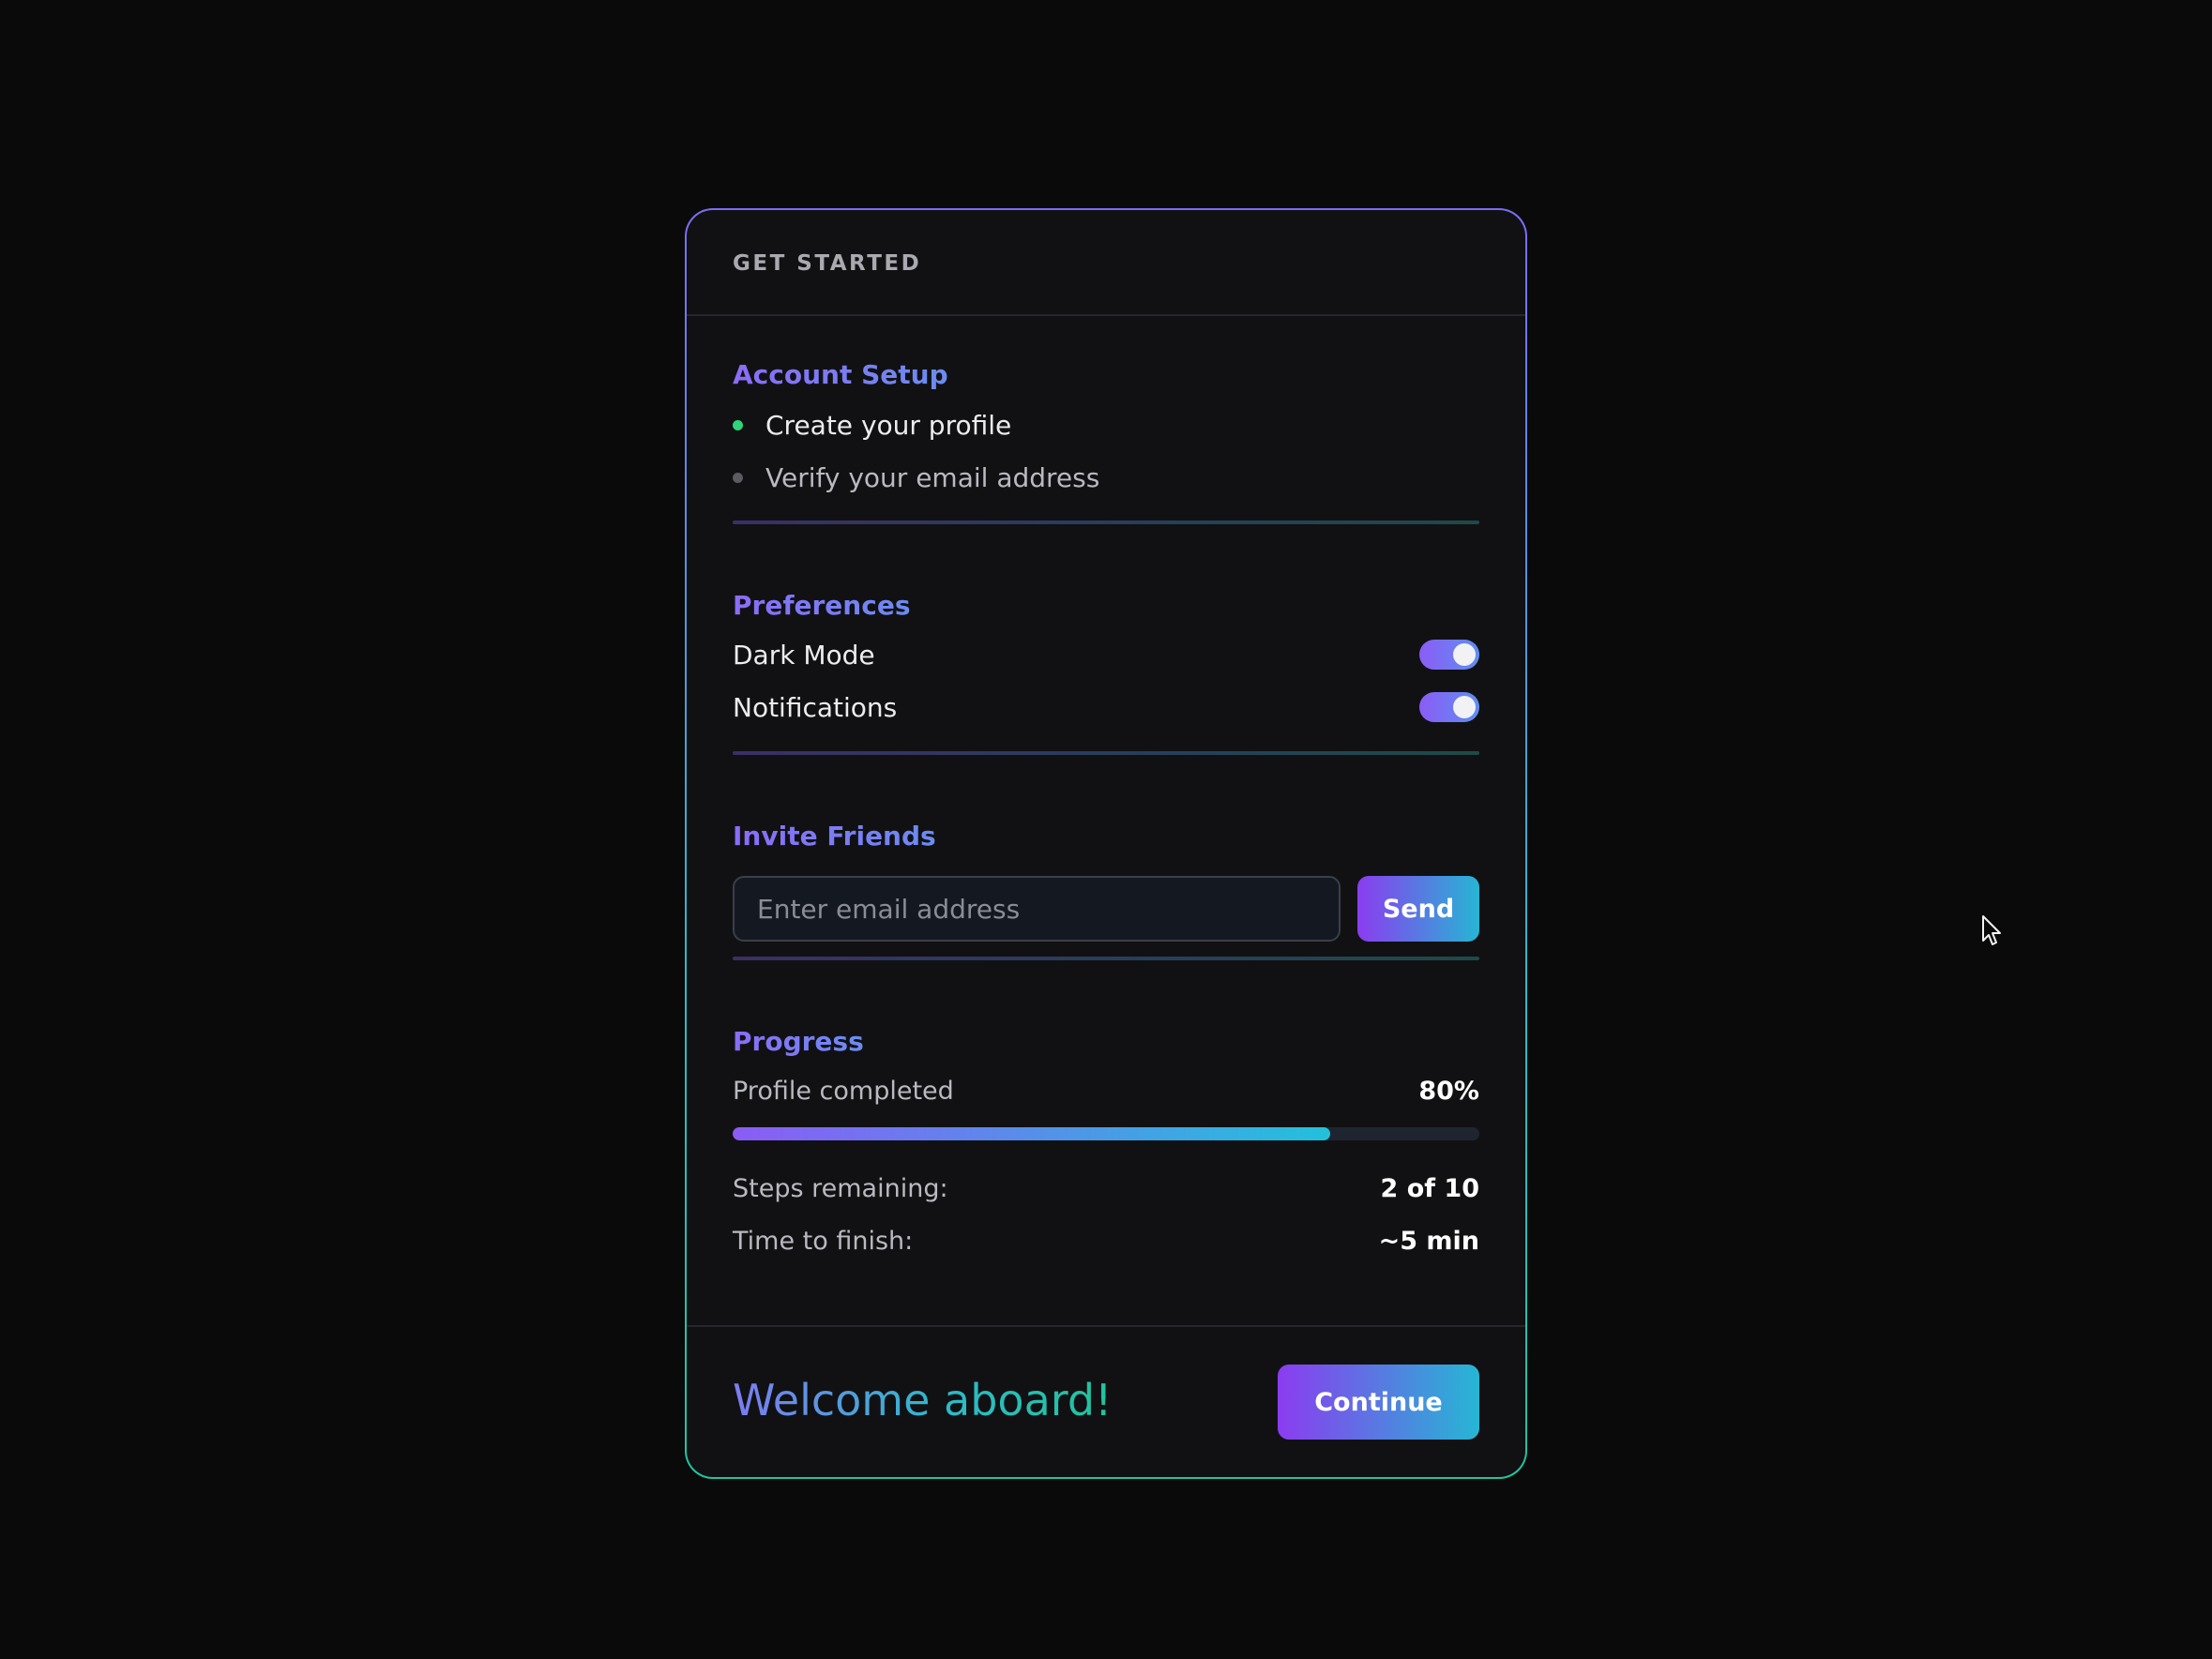  I want to click on list-item-label: Verify your email address, so click(932, 477).